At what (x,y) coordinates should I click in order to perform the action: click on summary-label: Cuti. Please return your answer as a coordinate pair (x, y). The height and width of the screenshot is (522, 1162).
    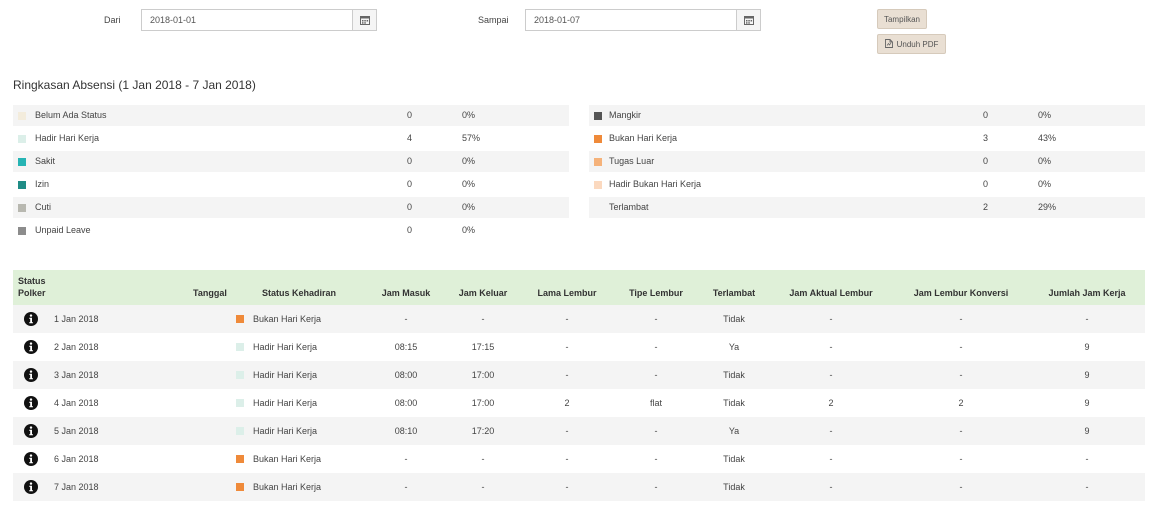
    Looking at the image, I should click on (43, 207).